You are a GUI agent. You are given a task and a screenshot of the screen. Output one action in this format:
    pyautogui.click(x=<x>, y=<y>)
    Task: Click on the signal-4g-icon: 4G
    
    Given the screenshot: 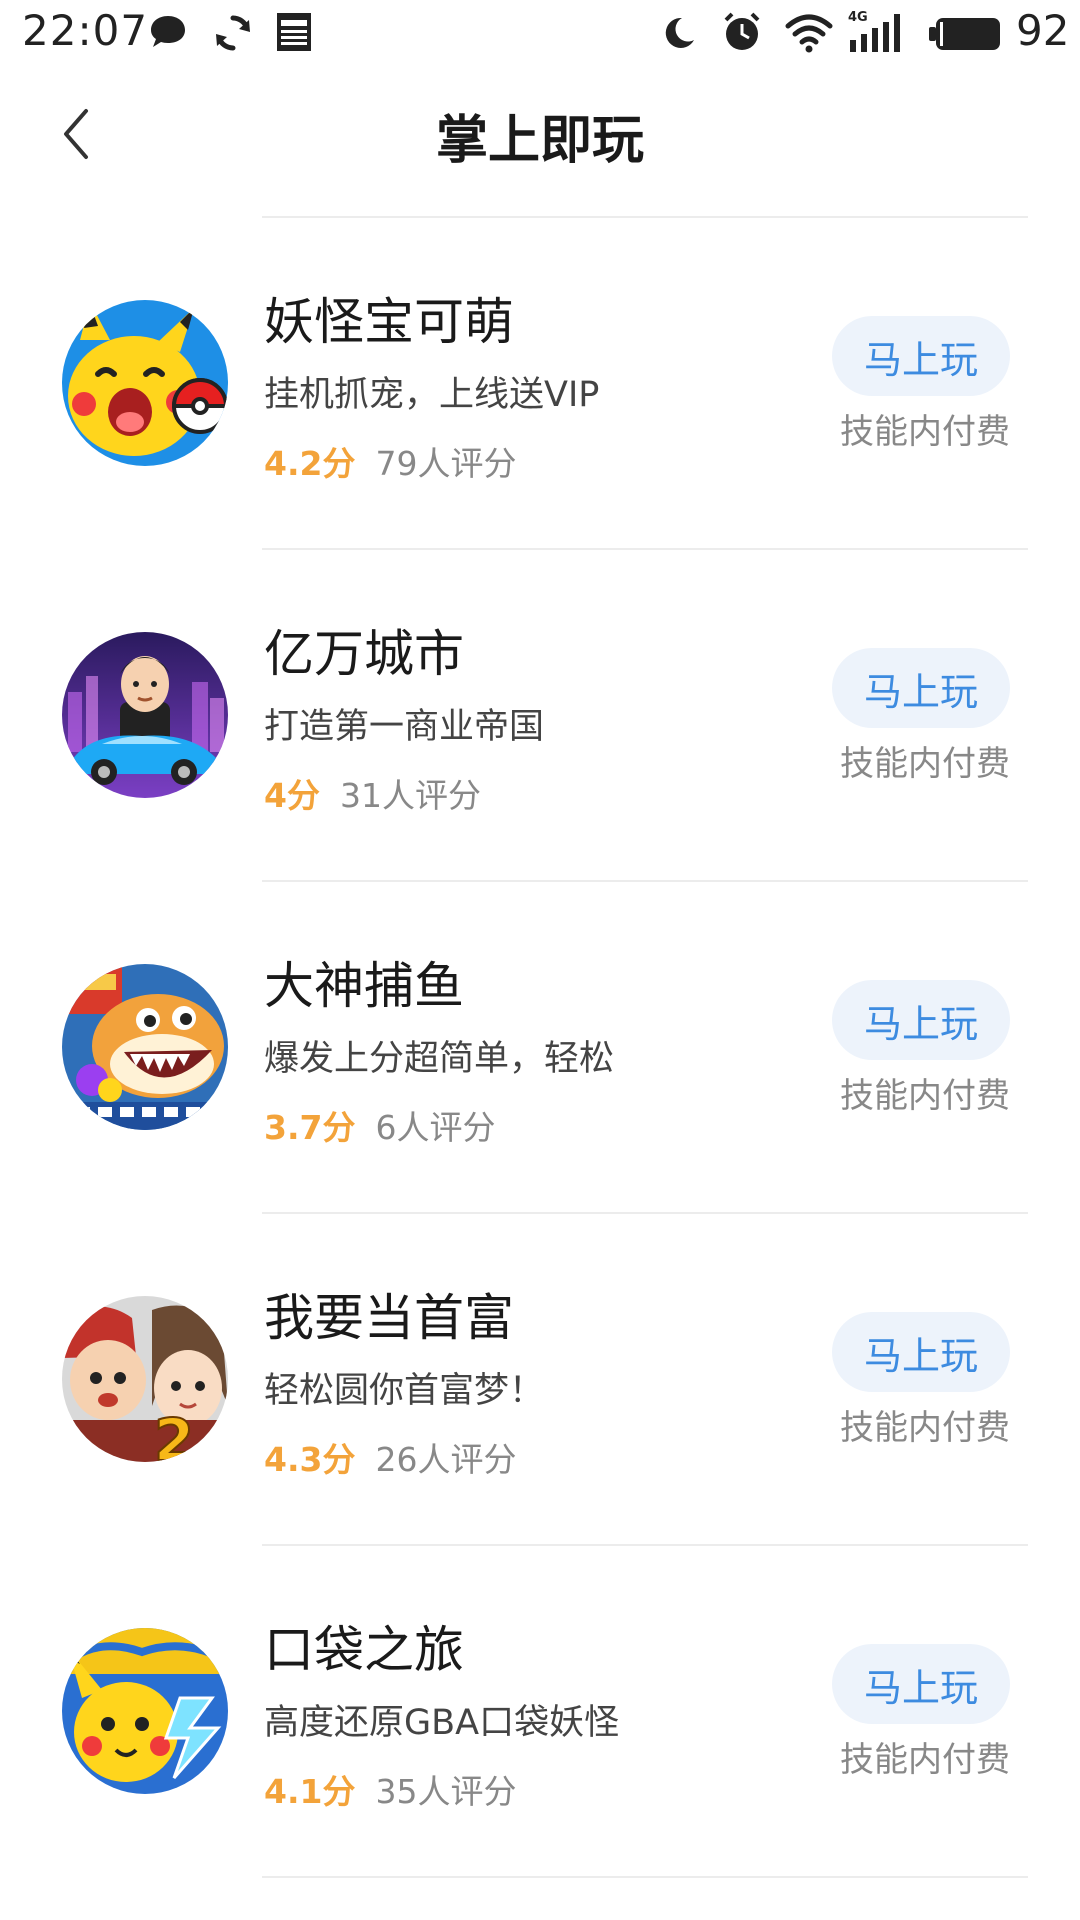 What is the action you would take?
    pyautogui.click(x=877, y=32)
    